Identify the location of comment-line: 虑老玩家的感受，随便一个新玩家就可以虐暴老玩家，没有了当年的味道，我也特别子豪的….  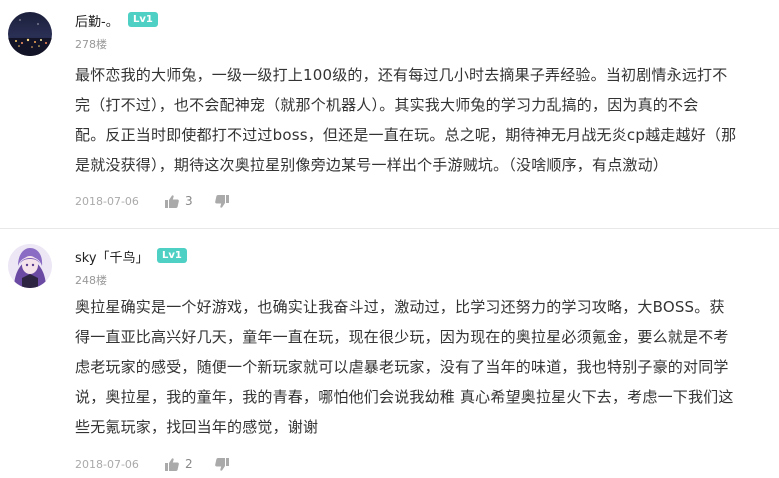
(402, 367).